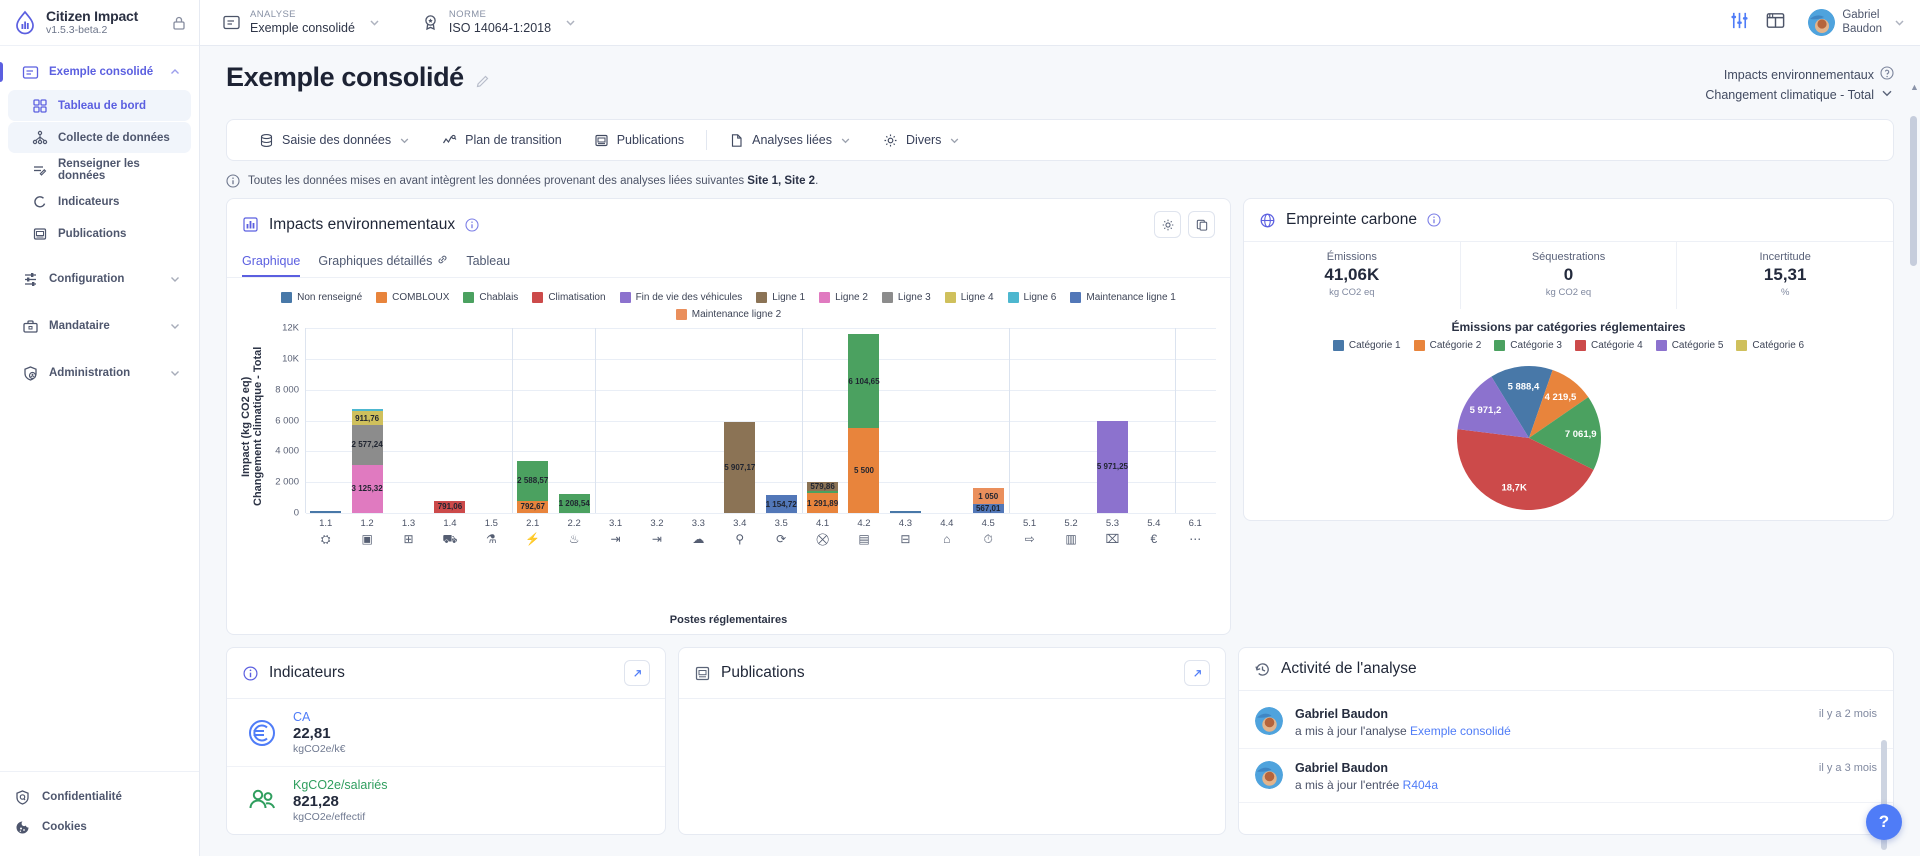  What do you see at coordinates (1528, 345) in the screenshot?
I see `pie-legend-item: Catégorie 3` at bounding box center [1528, 345].